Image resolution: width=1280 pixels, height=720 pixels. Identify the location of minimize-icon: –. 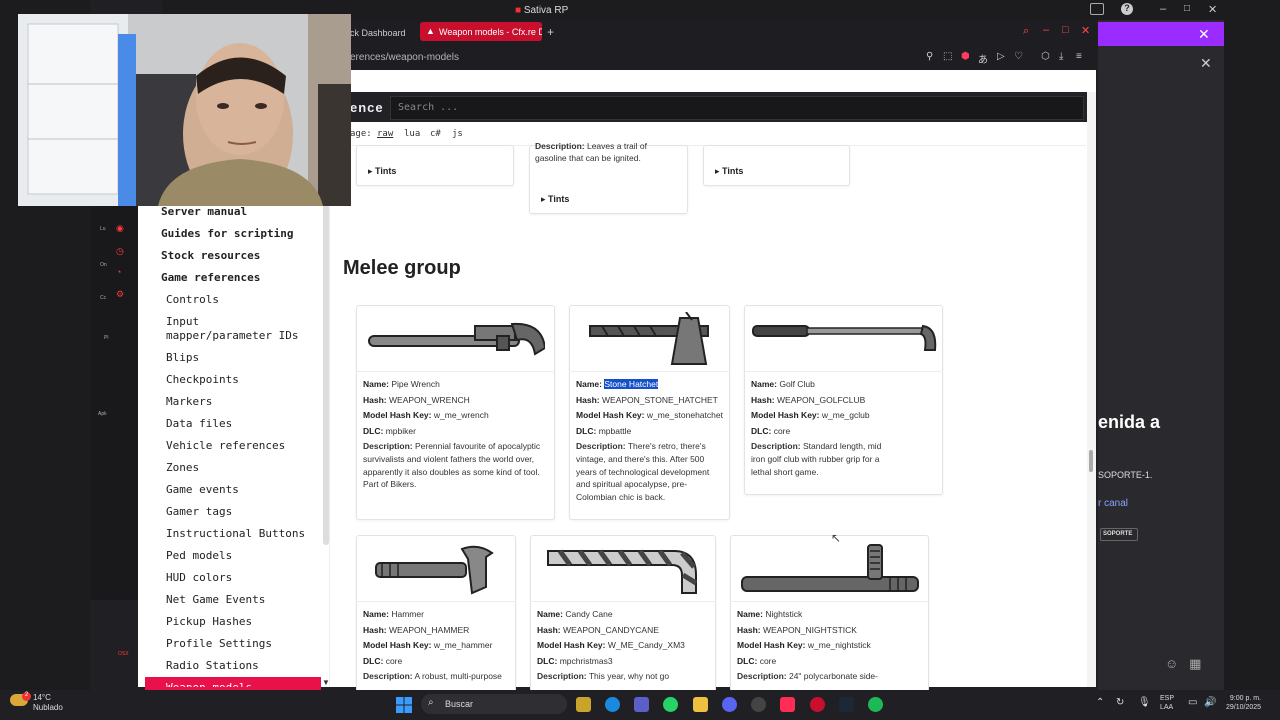
(1163, 9).